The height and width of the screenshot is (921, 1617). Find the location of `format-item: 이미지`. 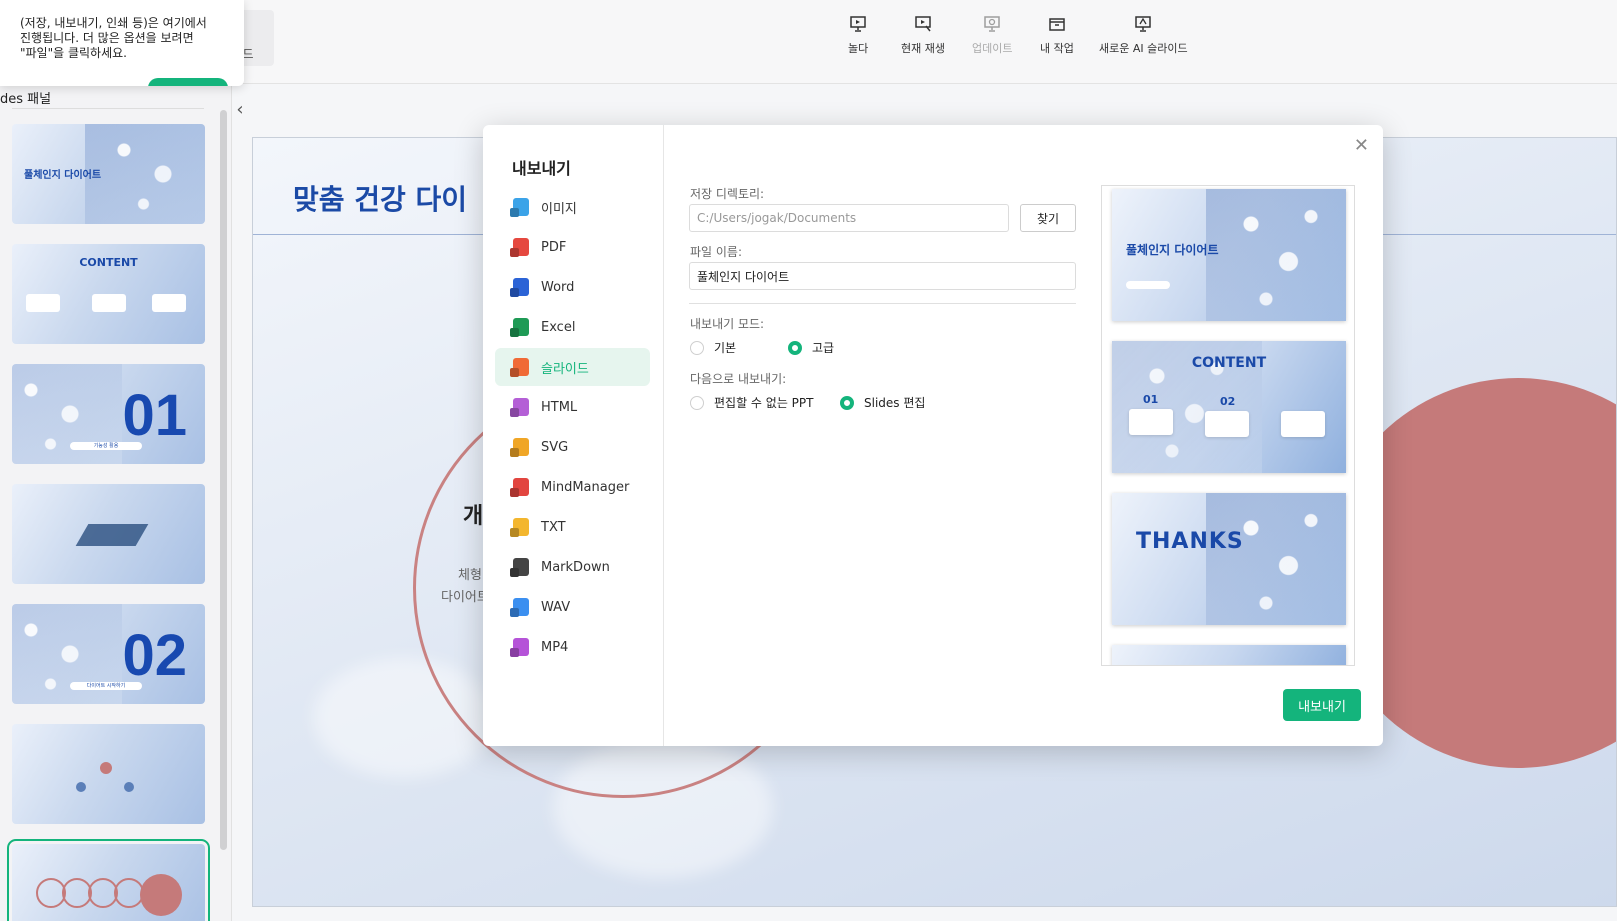

format-item: 이미지 is located at coordinates (572, 207).